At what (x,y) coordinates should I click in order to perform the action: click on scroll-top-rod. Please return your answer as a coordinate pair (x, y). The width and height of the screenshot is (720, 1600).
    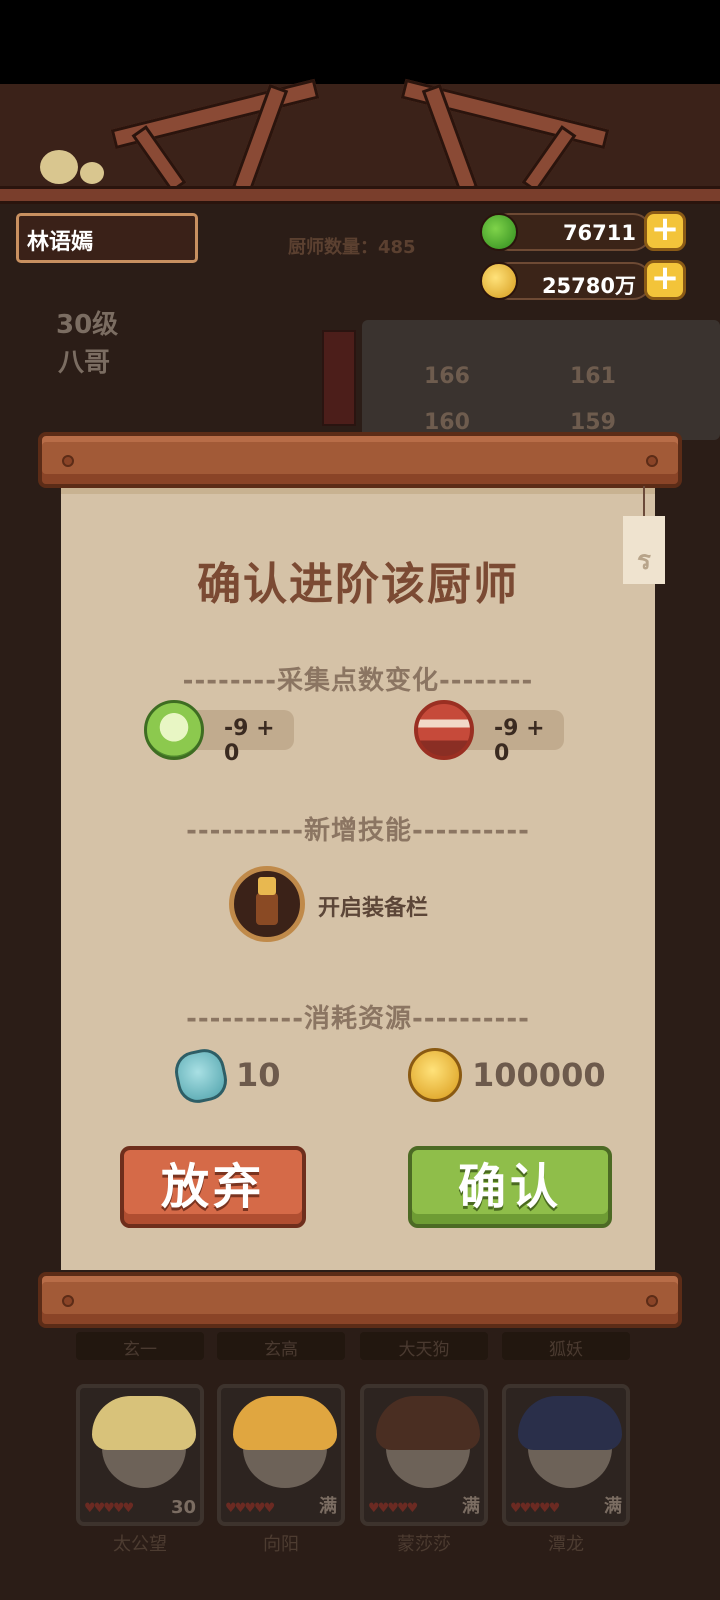
    Looking at the image, I should click on (360, 460).